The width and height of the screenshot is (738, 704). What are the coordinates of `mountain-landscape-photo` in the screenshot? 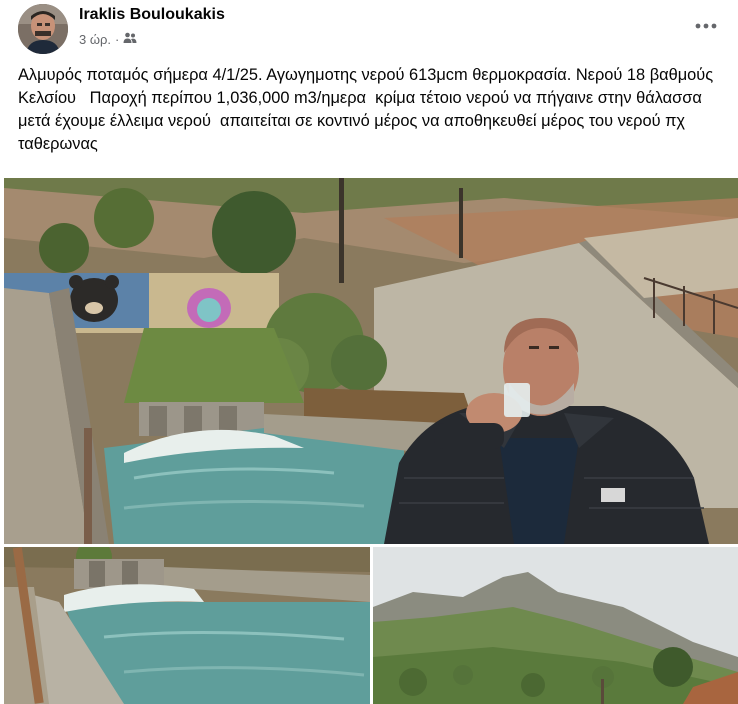 It's located at (555, 625).